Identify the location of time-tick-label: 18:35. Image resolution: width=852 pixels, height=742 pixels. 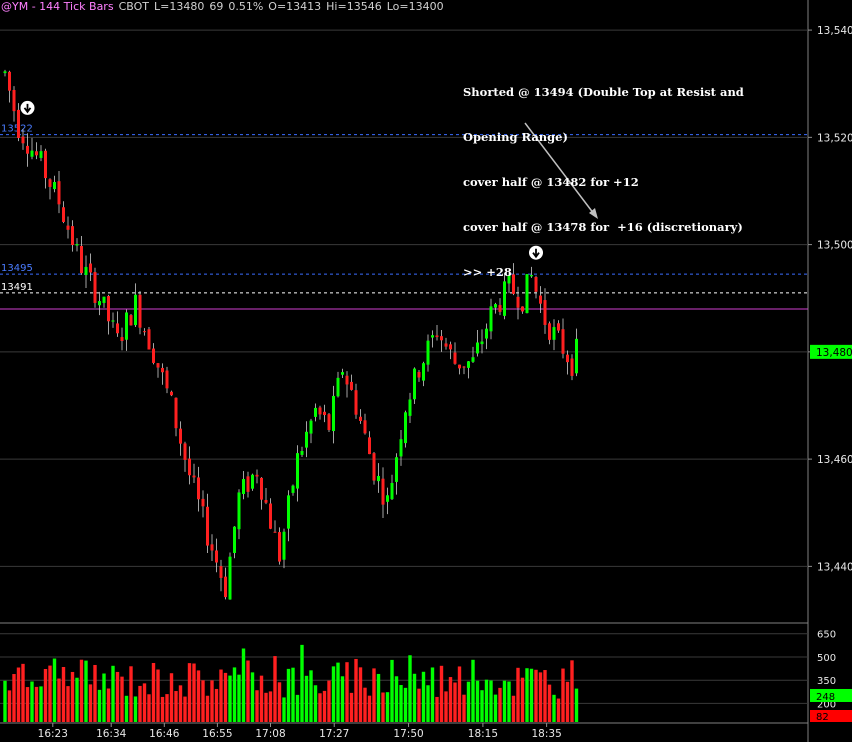
(546, 734).